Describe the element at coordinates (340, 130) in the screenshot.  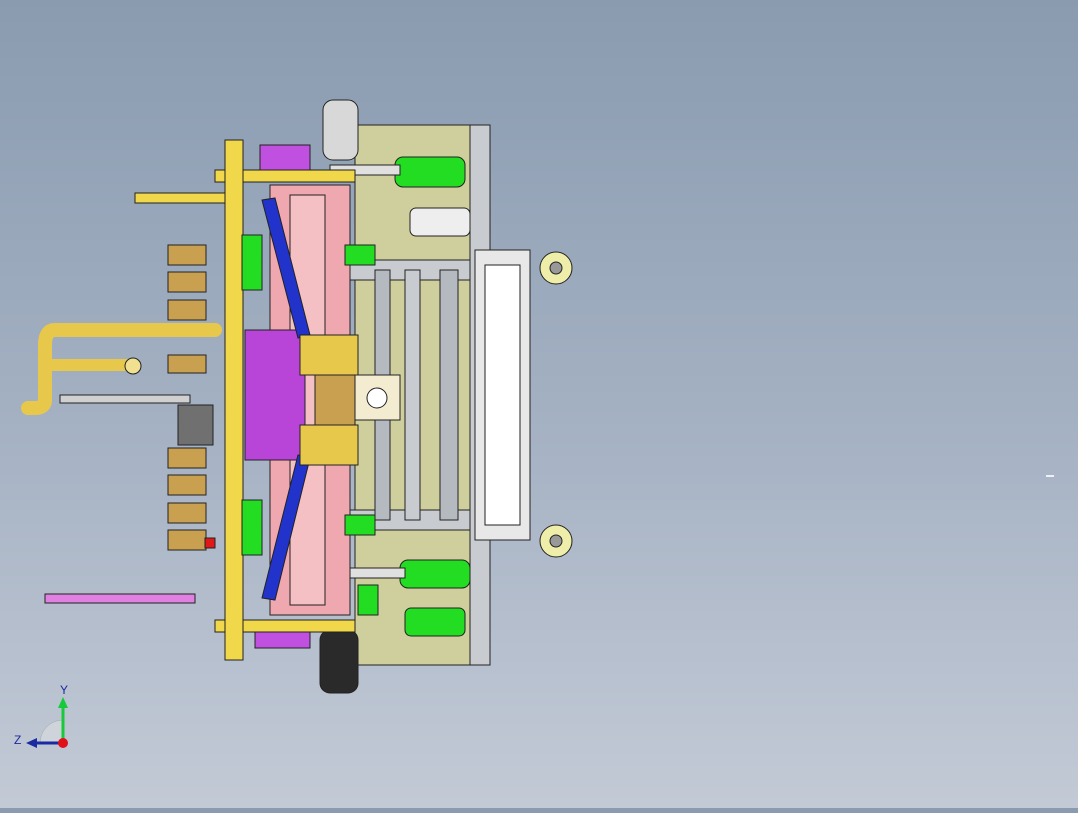
I see `clamp-head-top` at that location.